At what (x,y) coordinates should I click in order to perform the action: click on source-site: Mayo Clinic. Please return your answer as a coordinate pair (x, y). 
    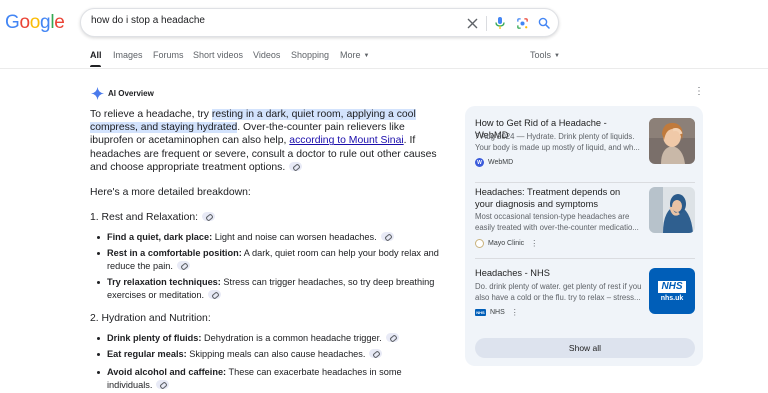
    Looking at the image, I should click on (506, 243).